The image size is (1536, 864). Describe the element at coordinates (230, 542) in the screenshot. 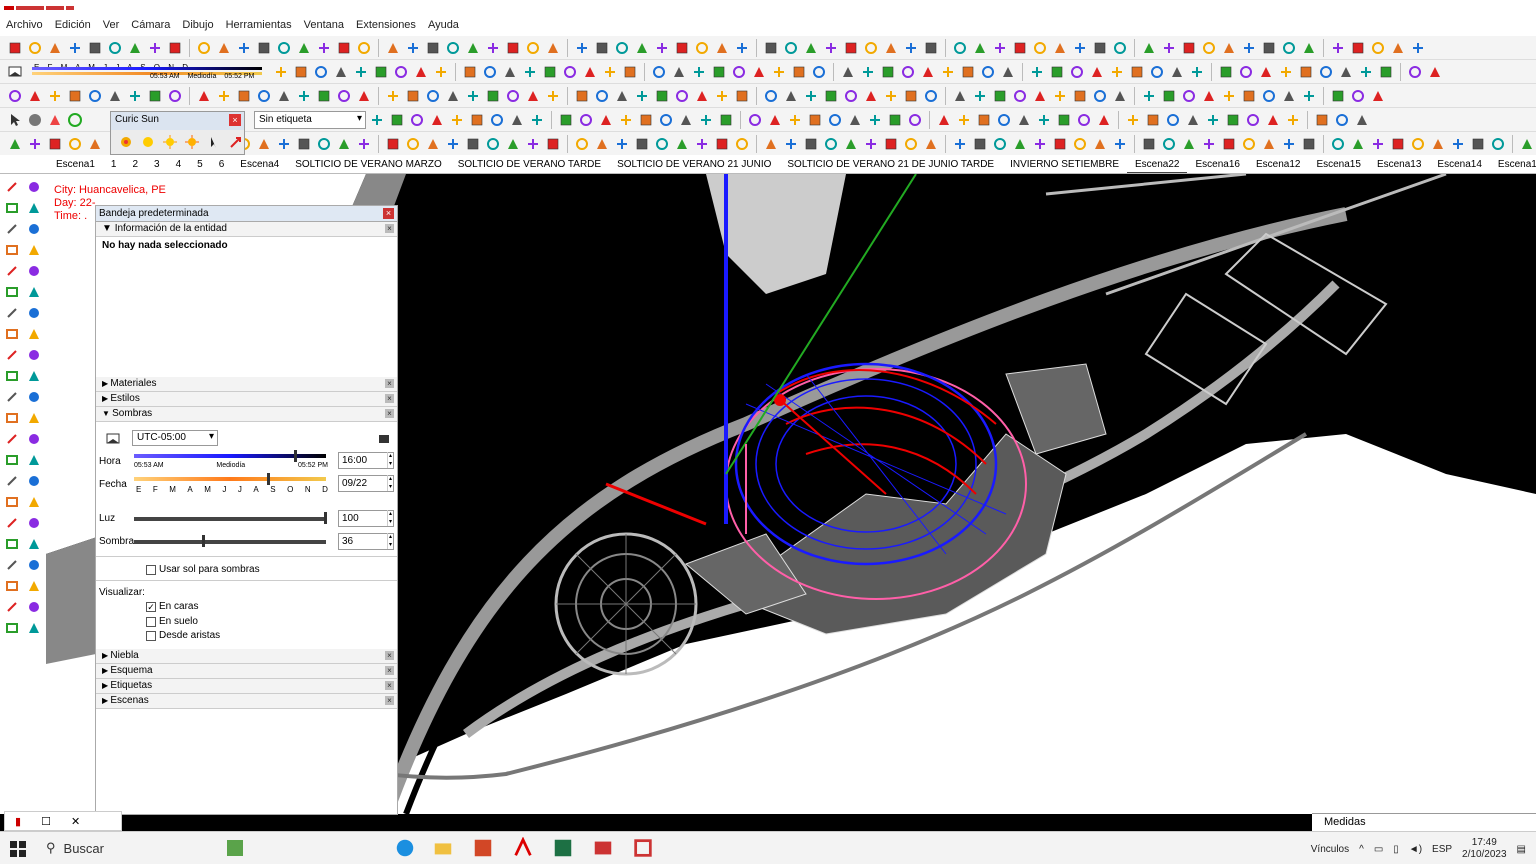

I see `shadow-slider` at that location.